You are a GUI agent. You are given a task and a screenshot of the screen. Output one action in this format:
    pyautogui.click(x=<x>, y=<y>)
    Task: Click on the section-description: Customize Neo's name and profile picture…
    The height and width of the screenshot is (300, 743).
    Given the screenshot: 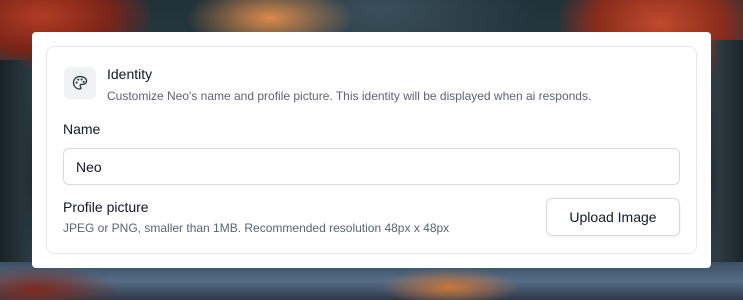 What is the action you would take?
    pyautogui.click(x=349, y=96)
    